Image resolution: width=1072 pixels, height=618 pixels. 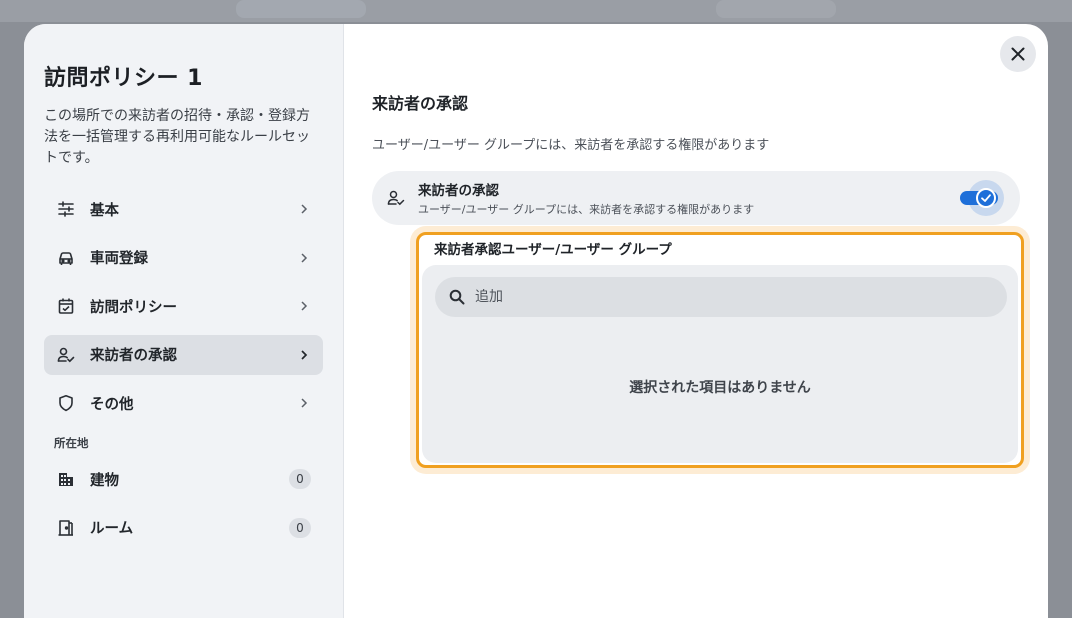 I want to click on sidebar-item-label: その他, so click(x=112, y=404).